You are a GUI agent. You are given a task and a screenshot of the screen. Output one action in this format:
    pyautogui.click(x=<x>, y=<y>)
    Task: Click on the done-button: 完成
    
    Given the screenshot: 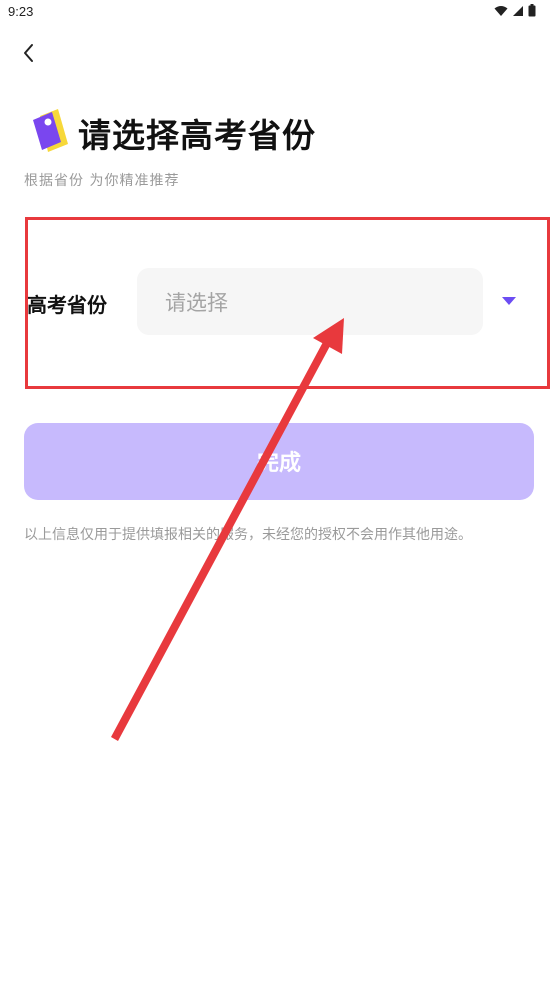 What is the action you would take?
    pyautogui.click(x=279, y=461)
    